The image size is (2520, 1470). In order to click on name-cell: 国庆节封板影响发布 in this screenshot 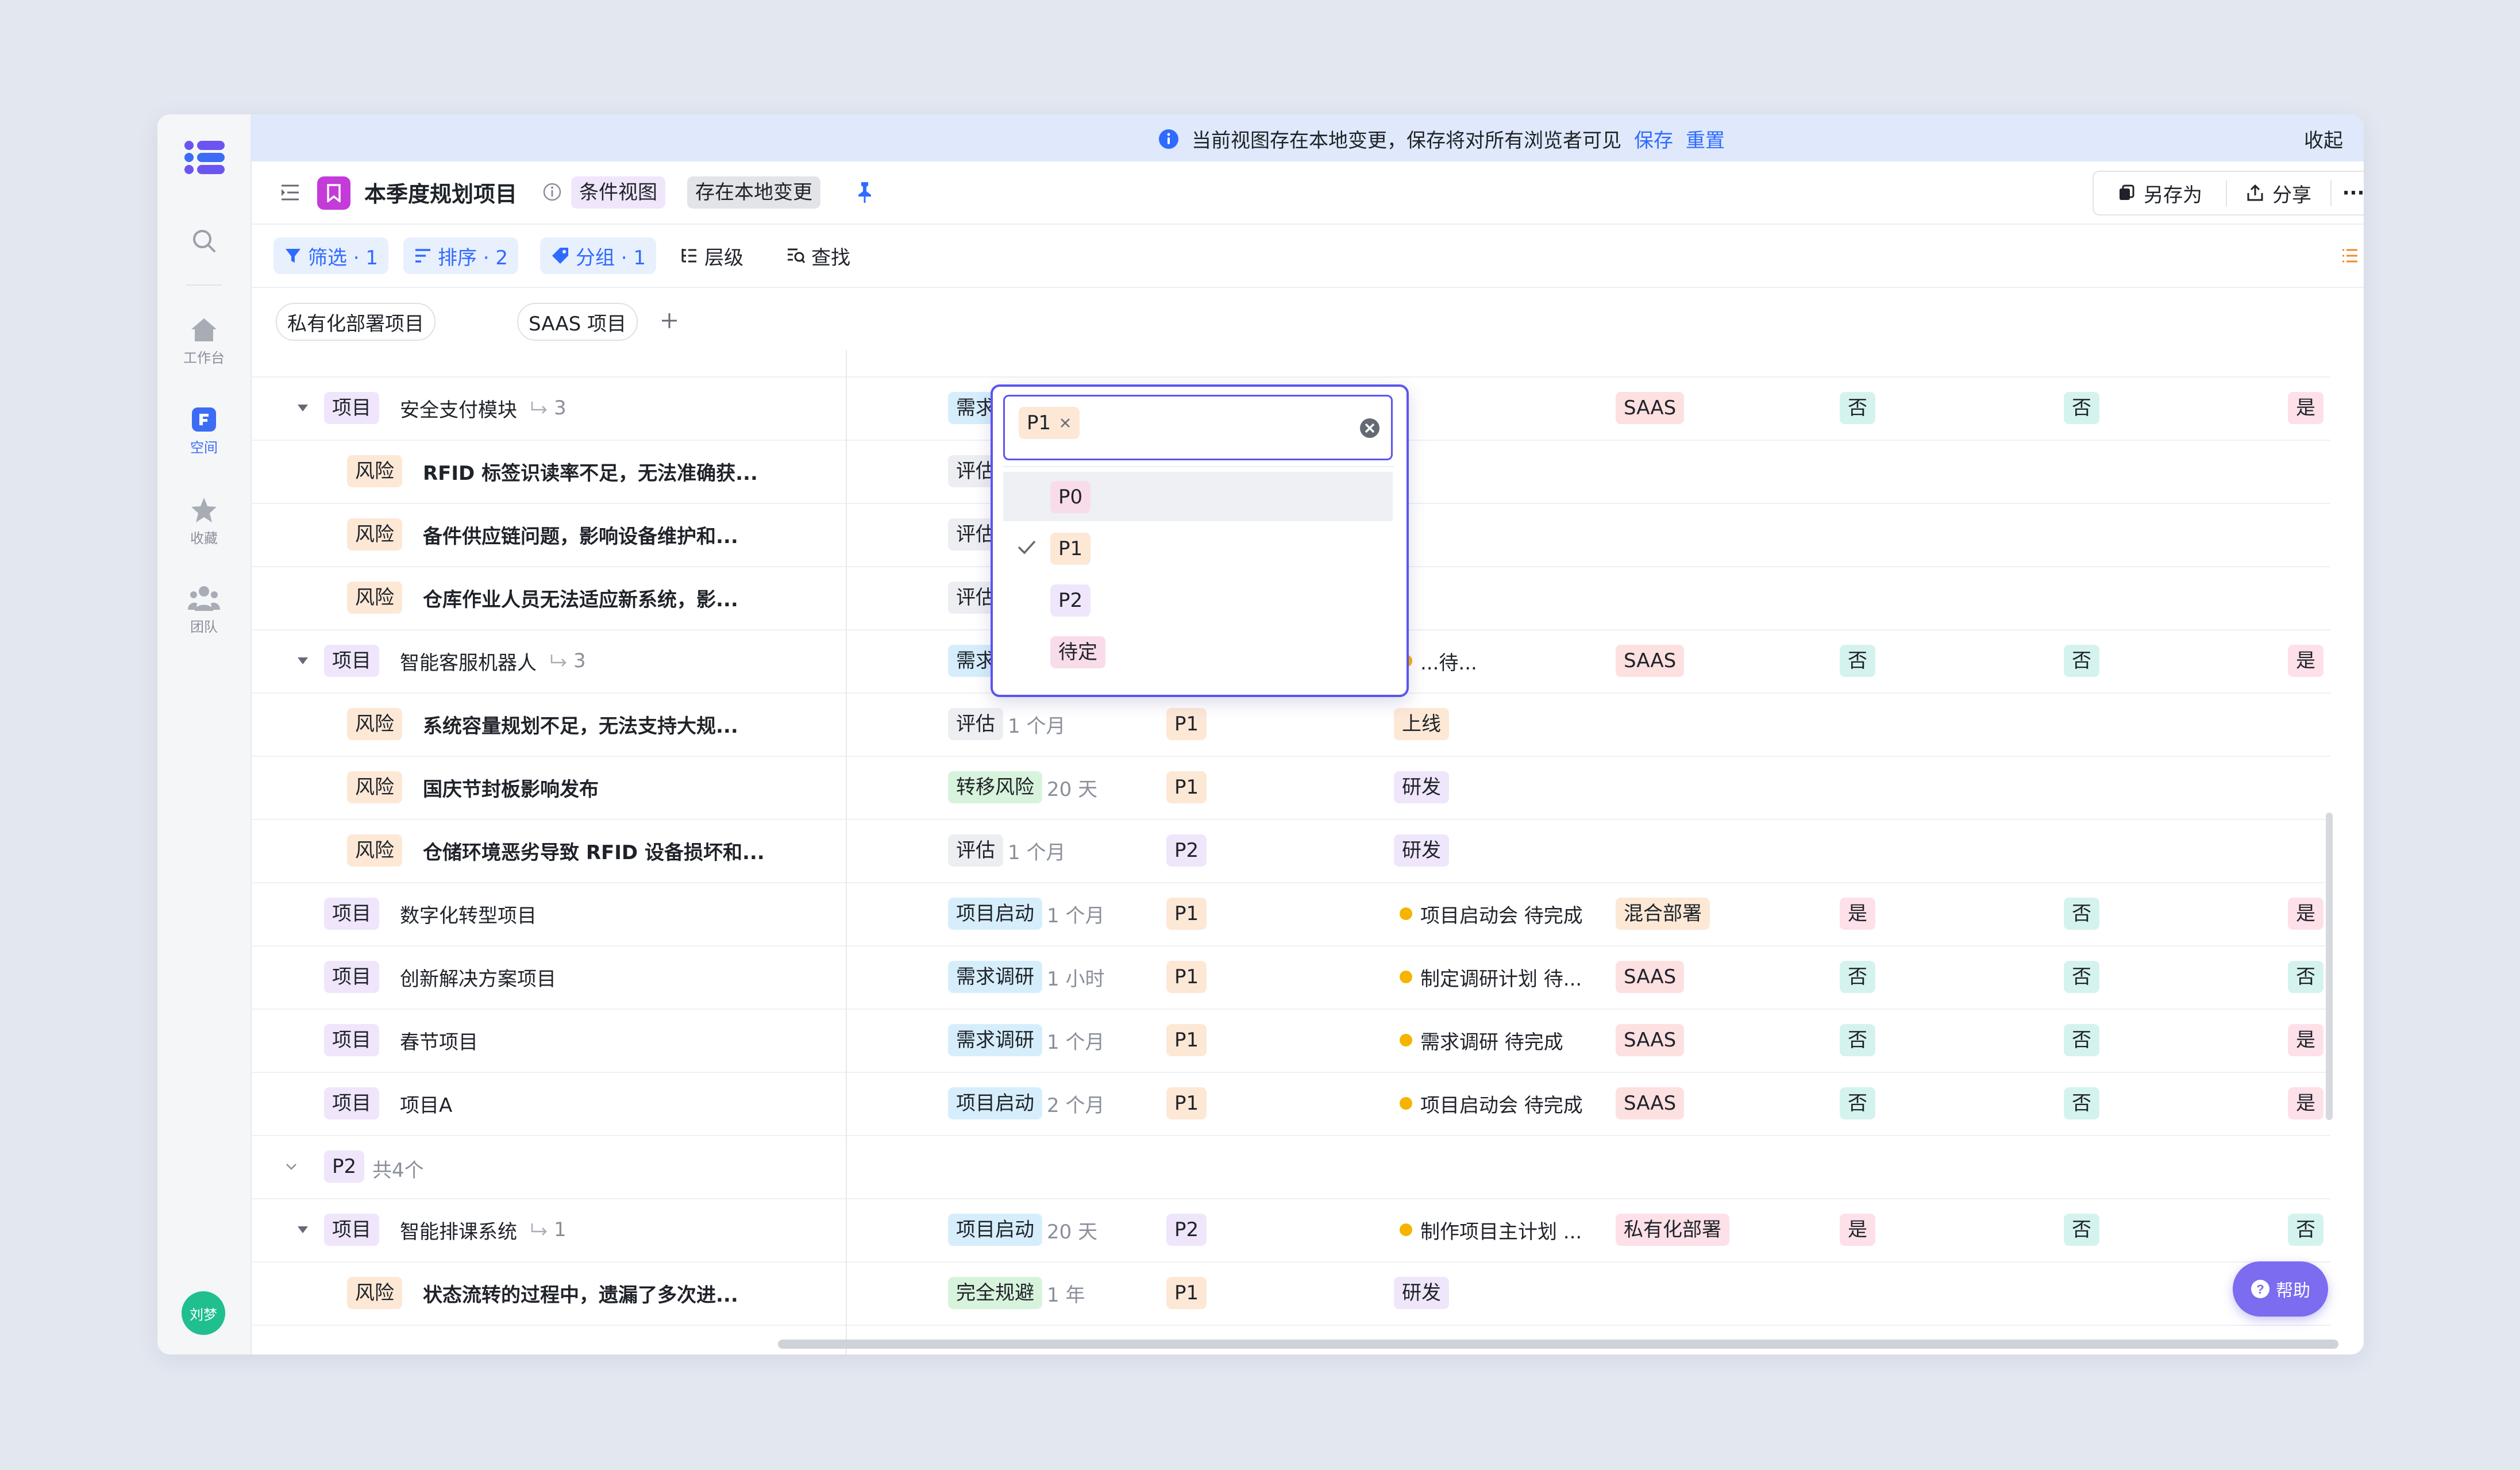, I will do `click(511, 787)`.